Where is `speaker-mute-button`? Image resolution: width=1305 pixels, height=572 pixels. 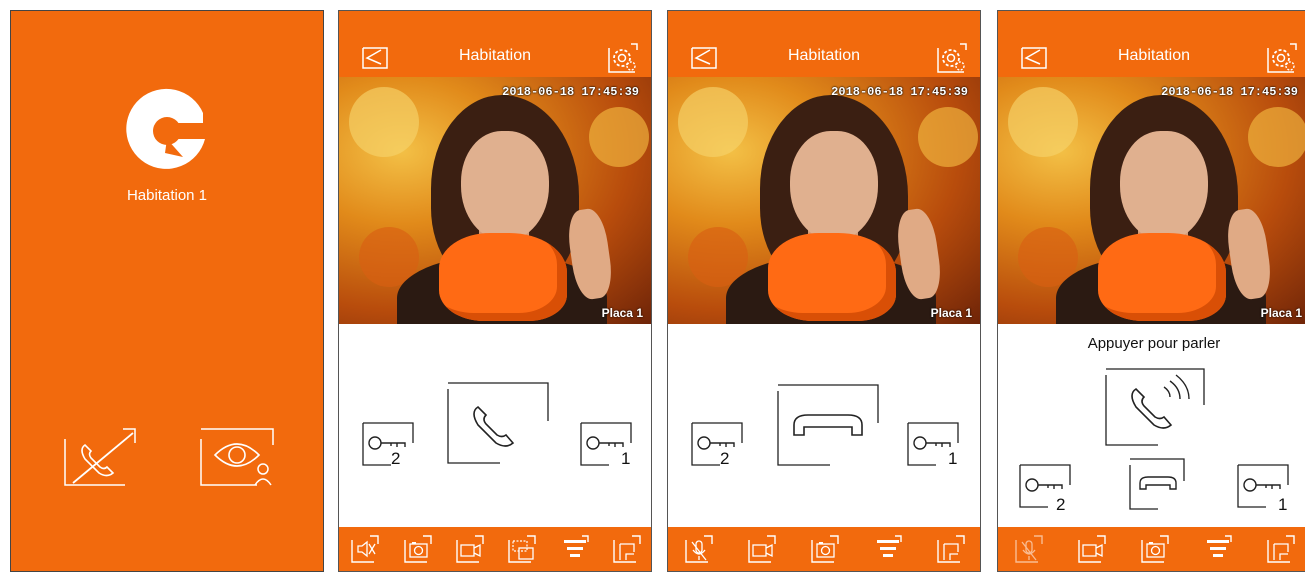
speaker-mute-button is located at coordinates (365, 549).